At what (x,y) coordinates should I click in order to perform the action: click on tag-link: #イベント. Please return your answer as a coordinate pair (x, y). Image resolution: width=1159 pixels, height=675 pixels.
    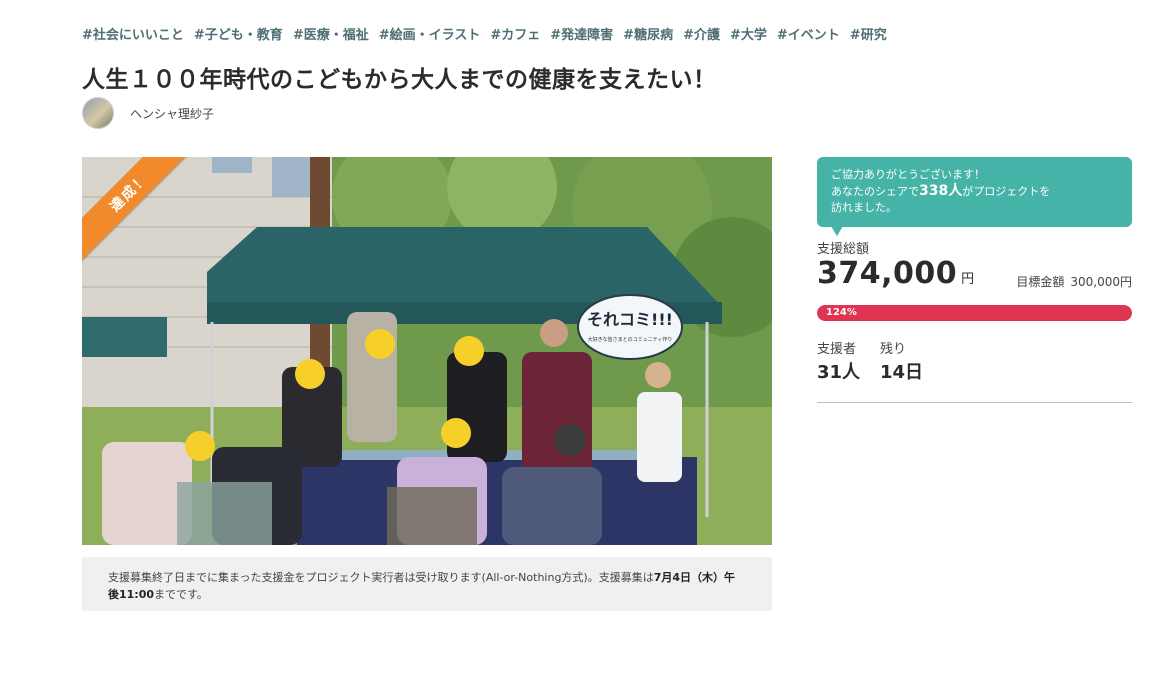
    Looking at the image, I should click on (808, 33).